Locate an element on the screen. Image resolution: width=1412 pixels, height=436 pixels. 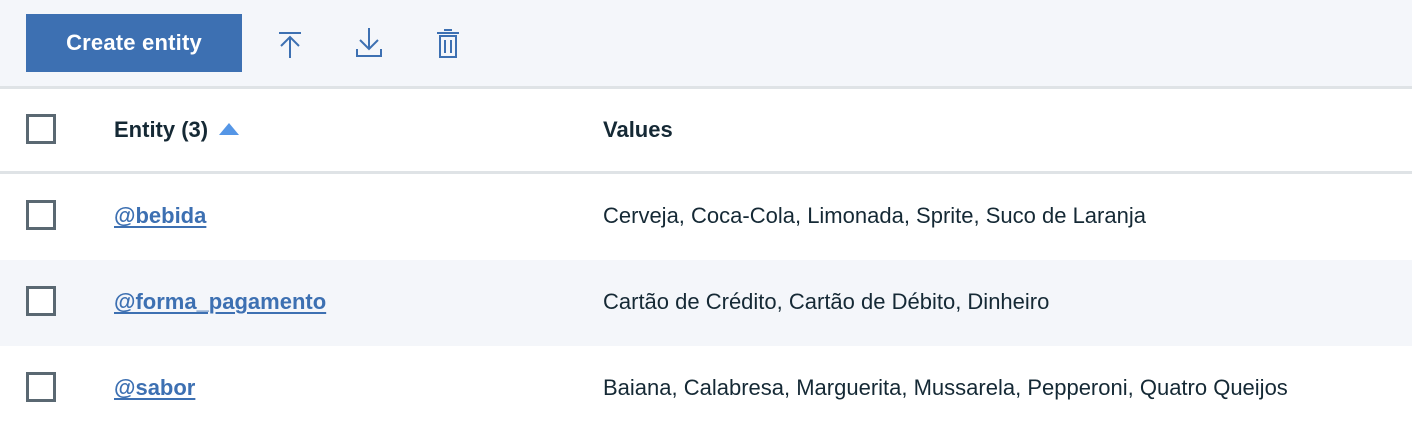
select-all-checkbox is located at coordinates (41, 129).